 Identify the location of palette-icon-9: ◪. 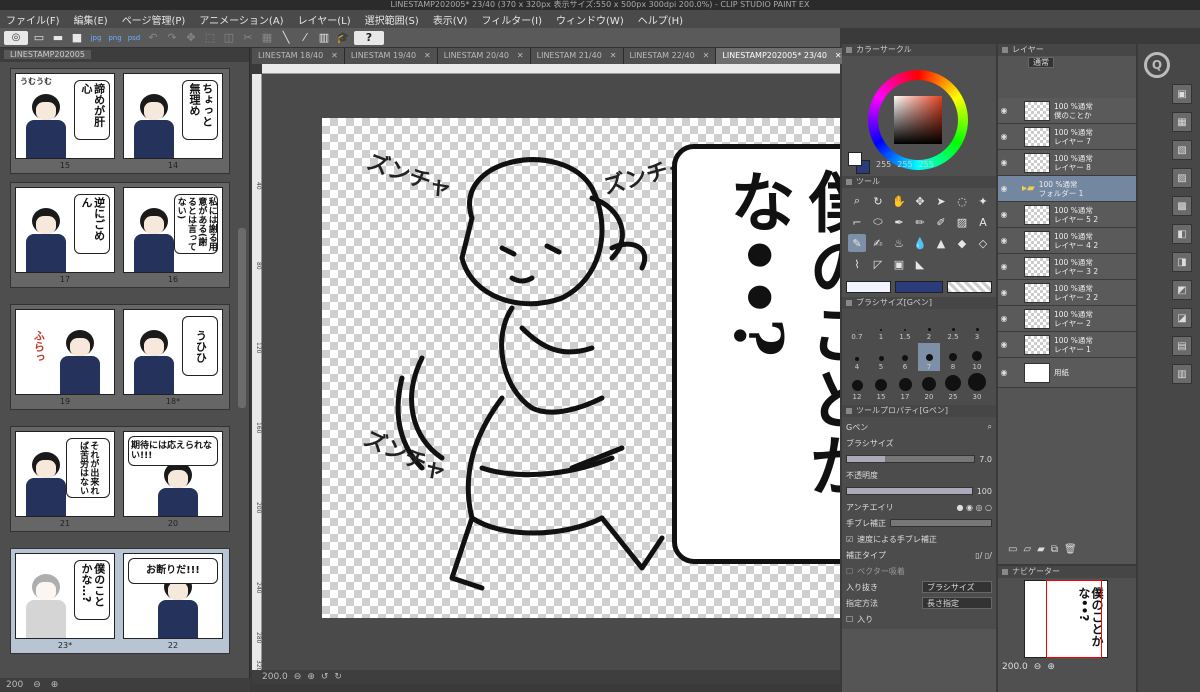
(1182, 318).